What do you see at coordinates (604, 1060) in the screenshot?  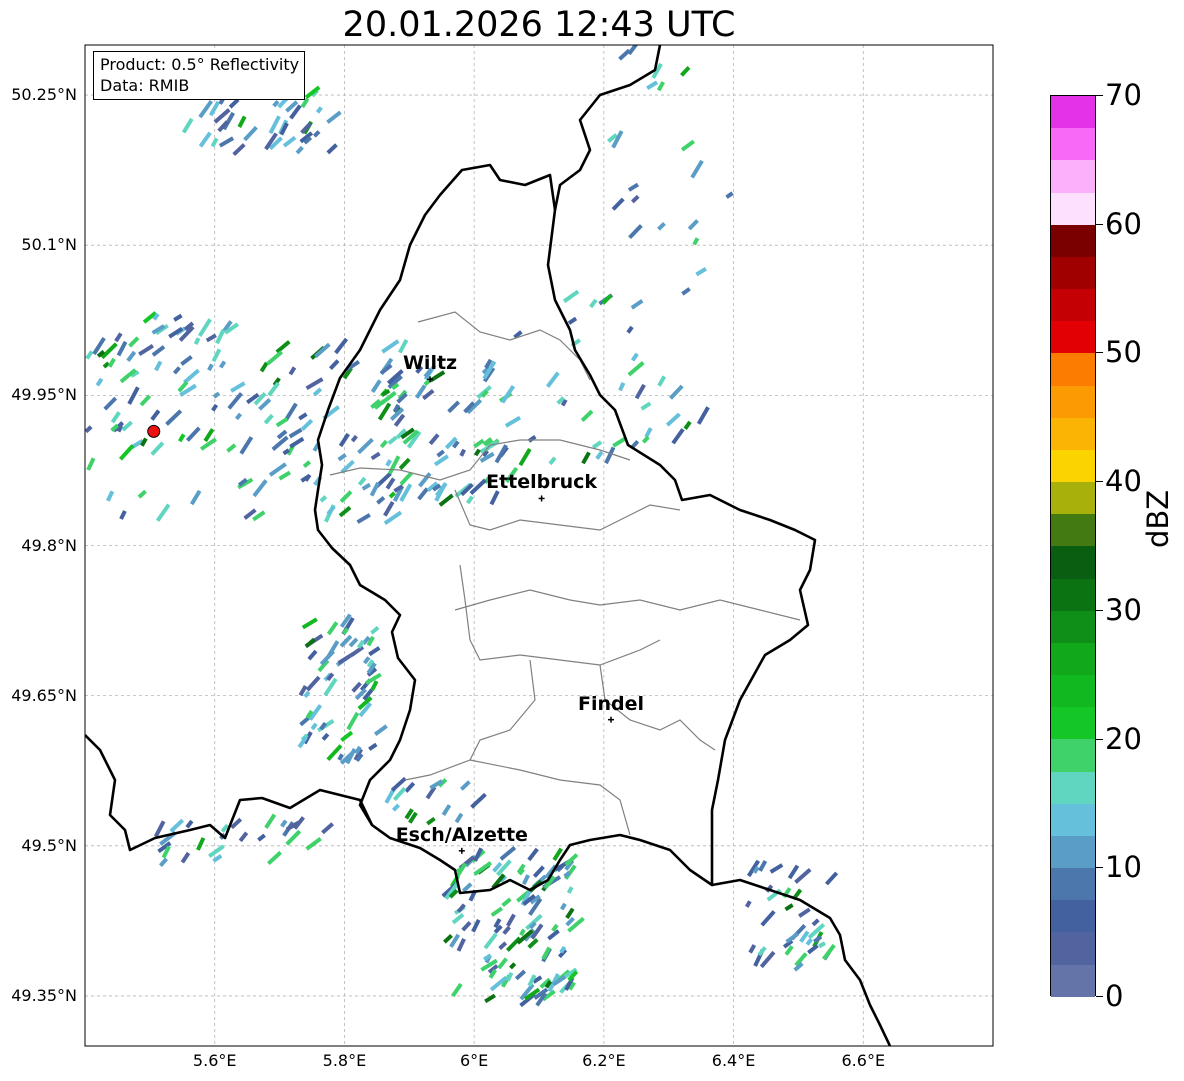 I see `lon-tick-label: 6.2°E` at bounding box center [604, 1060].